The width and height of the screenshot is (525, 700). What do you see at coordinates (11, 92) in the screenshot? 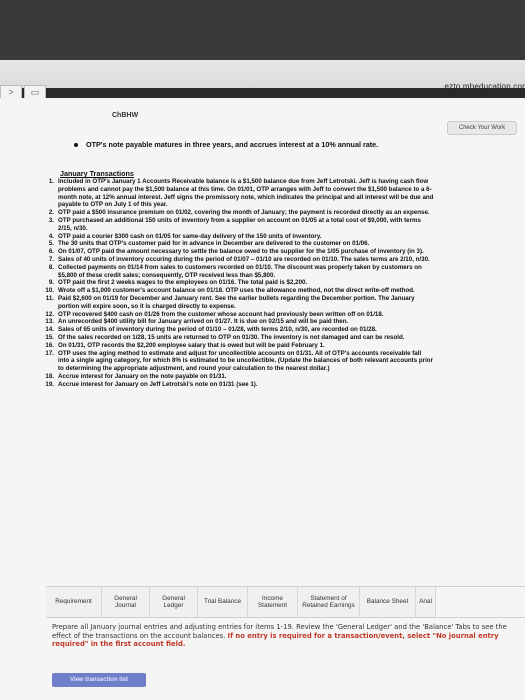
I see `back-icon: >` at bounding box center [11, 92].